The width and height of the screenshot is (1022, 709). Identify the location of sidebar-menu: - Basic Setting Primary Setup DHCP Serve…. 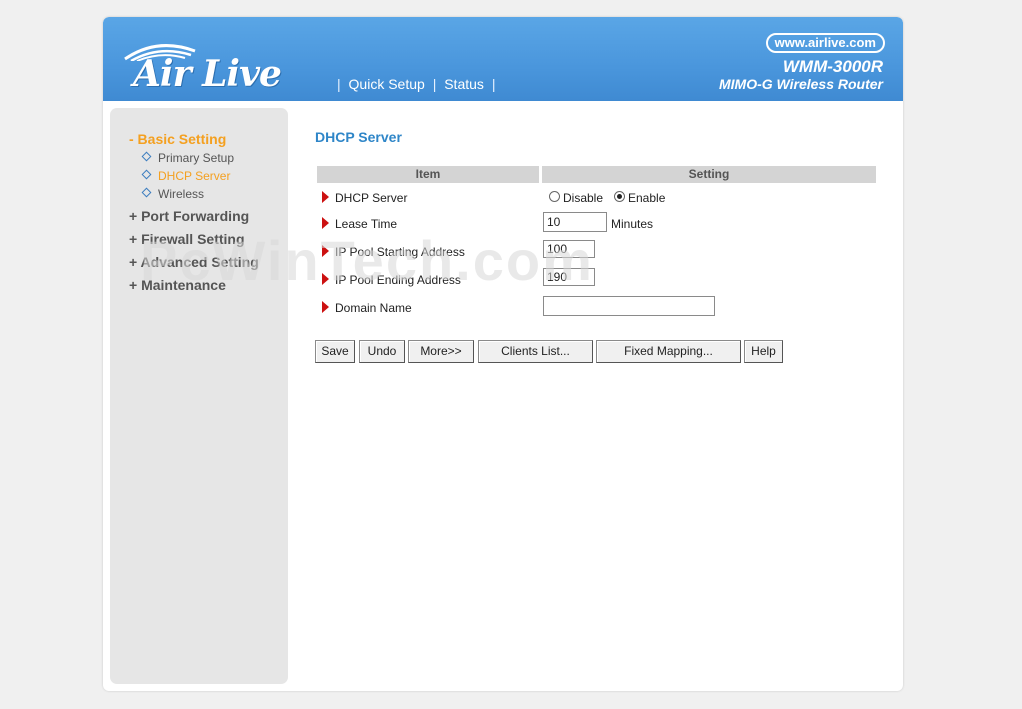
(199, 396).